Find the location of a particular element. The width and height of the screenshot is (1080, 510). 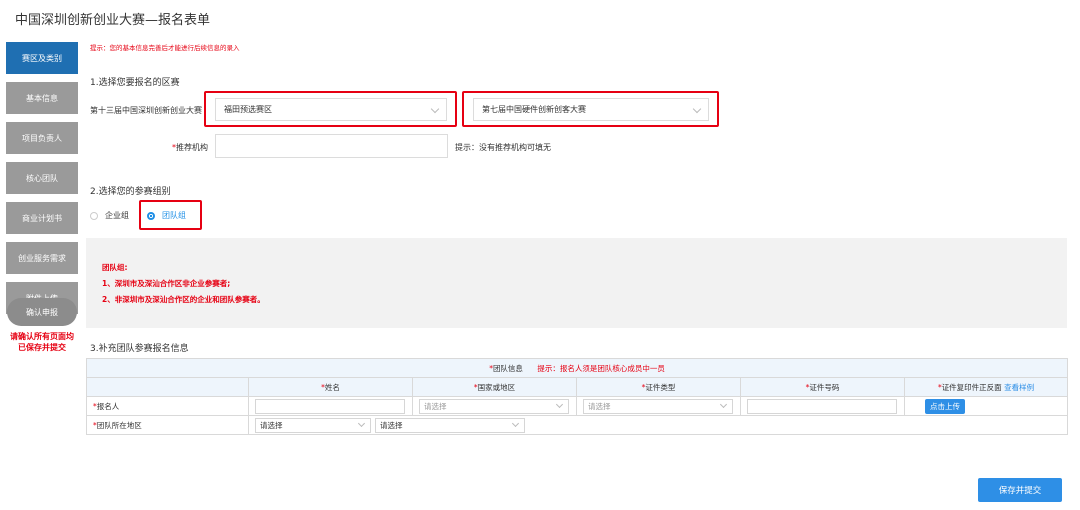

row-label-region: *团队所在地区 is located at coordinates (167, 425).